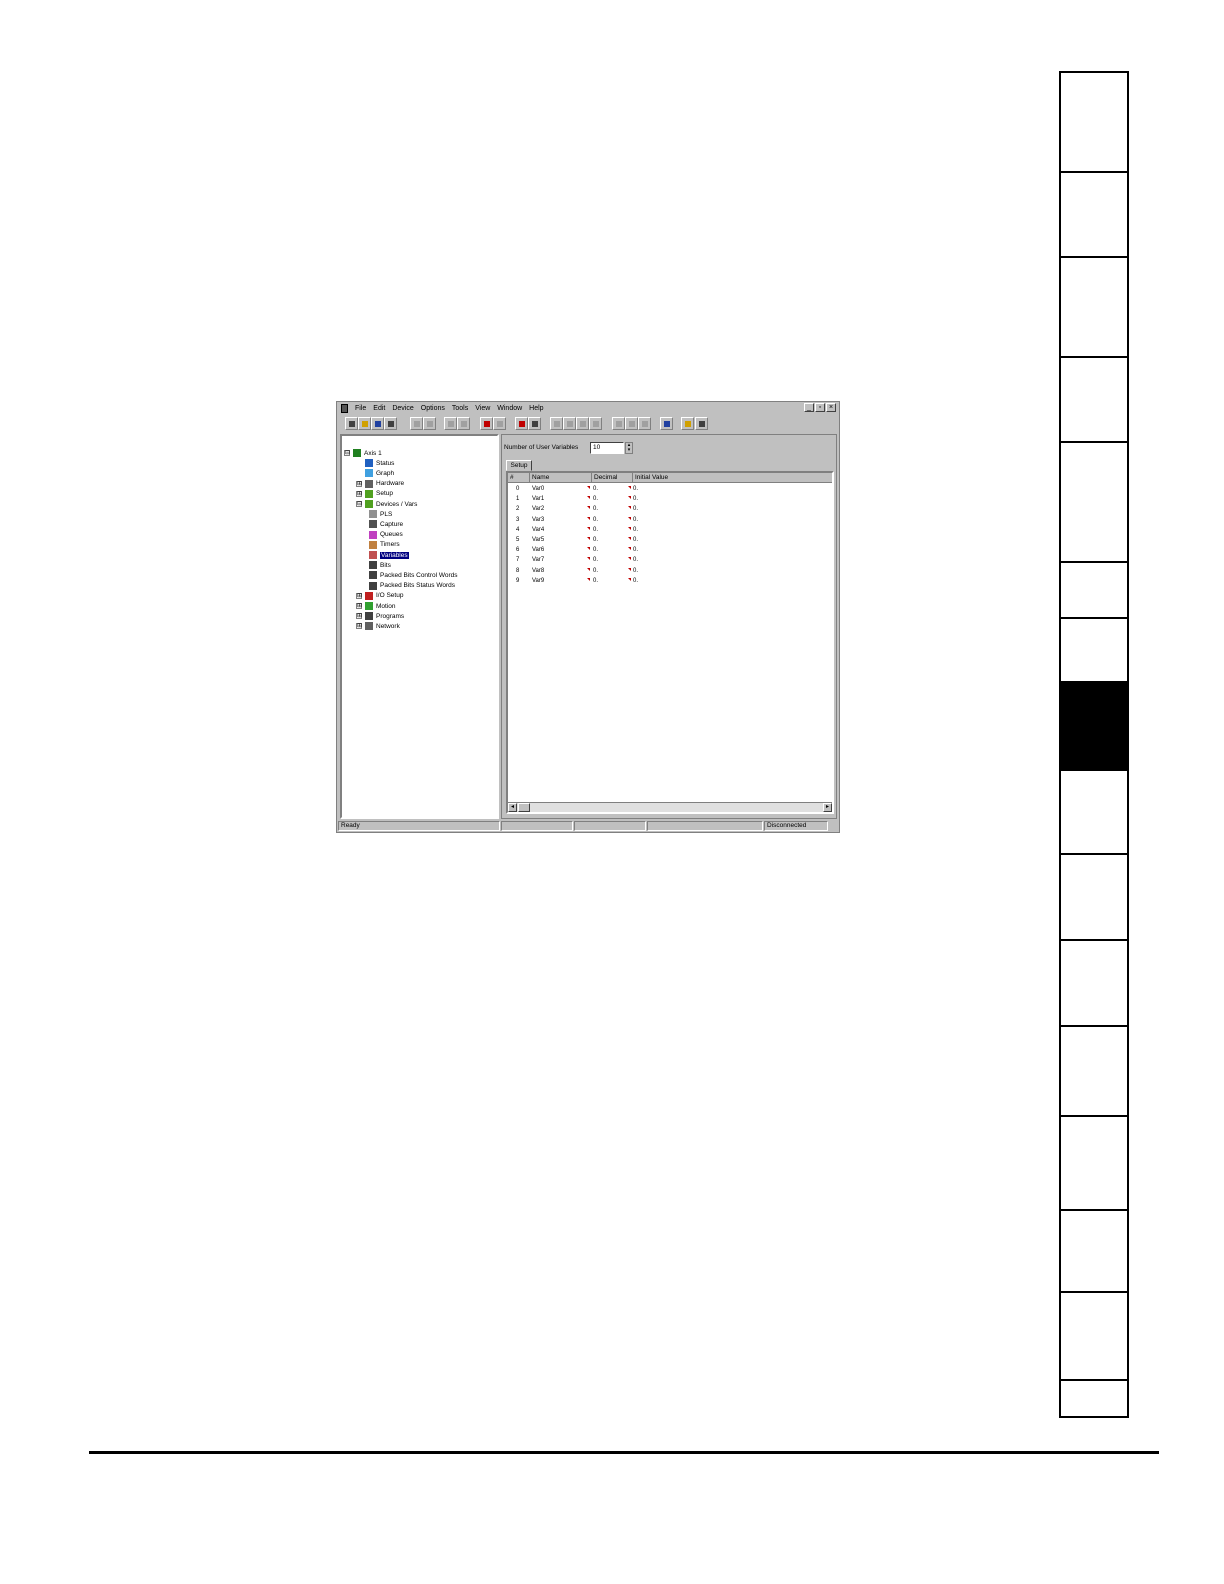  I want to click on tab-setup: Setup, so click(519, 465).